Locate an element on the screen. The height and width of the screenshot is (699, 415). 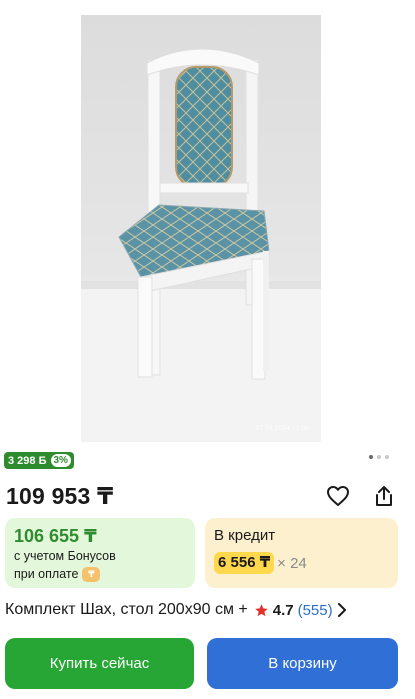
bonus-pay-caption: при оплате is located at coordinates (46, 574).